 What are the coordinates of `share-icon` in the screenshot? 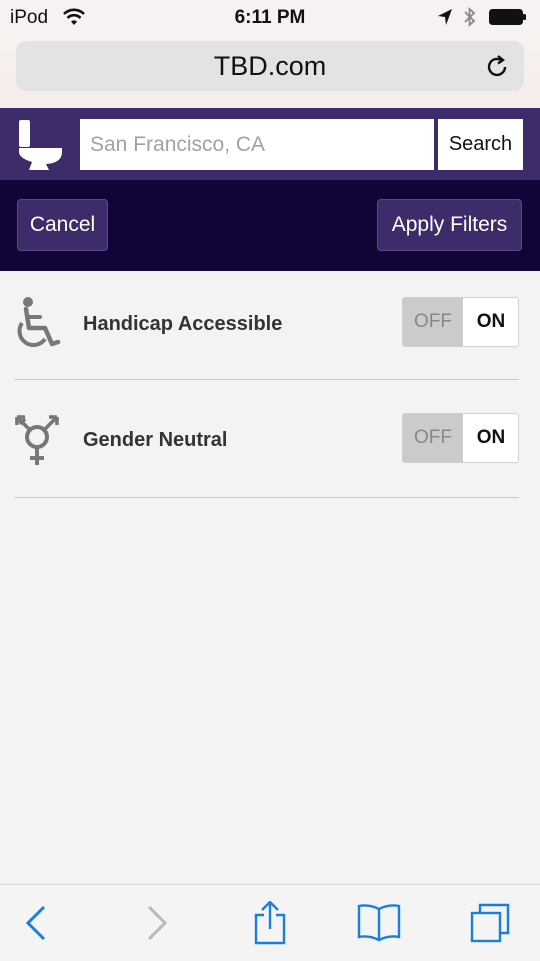 It's located at (270, 923).